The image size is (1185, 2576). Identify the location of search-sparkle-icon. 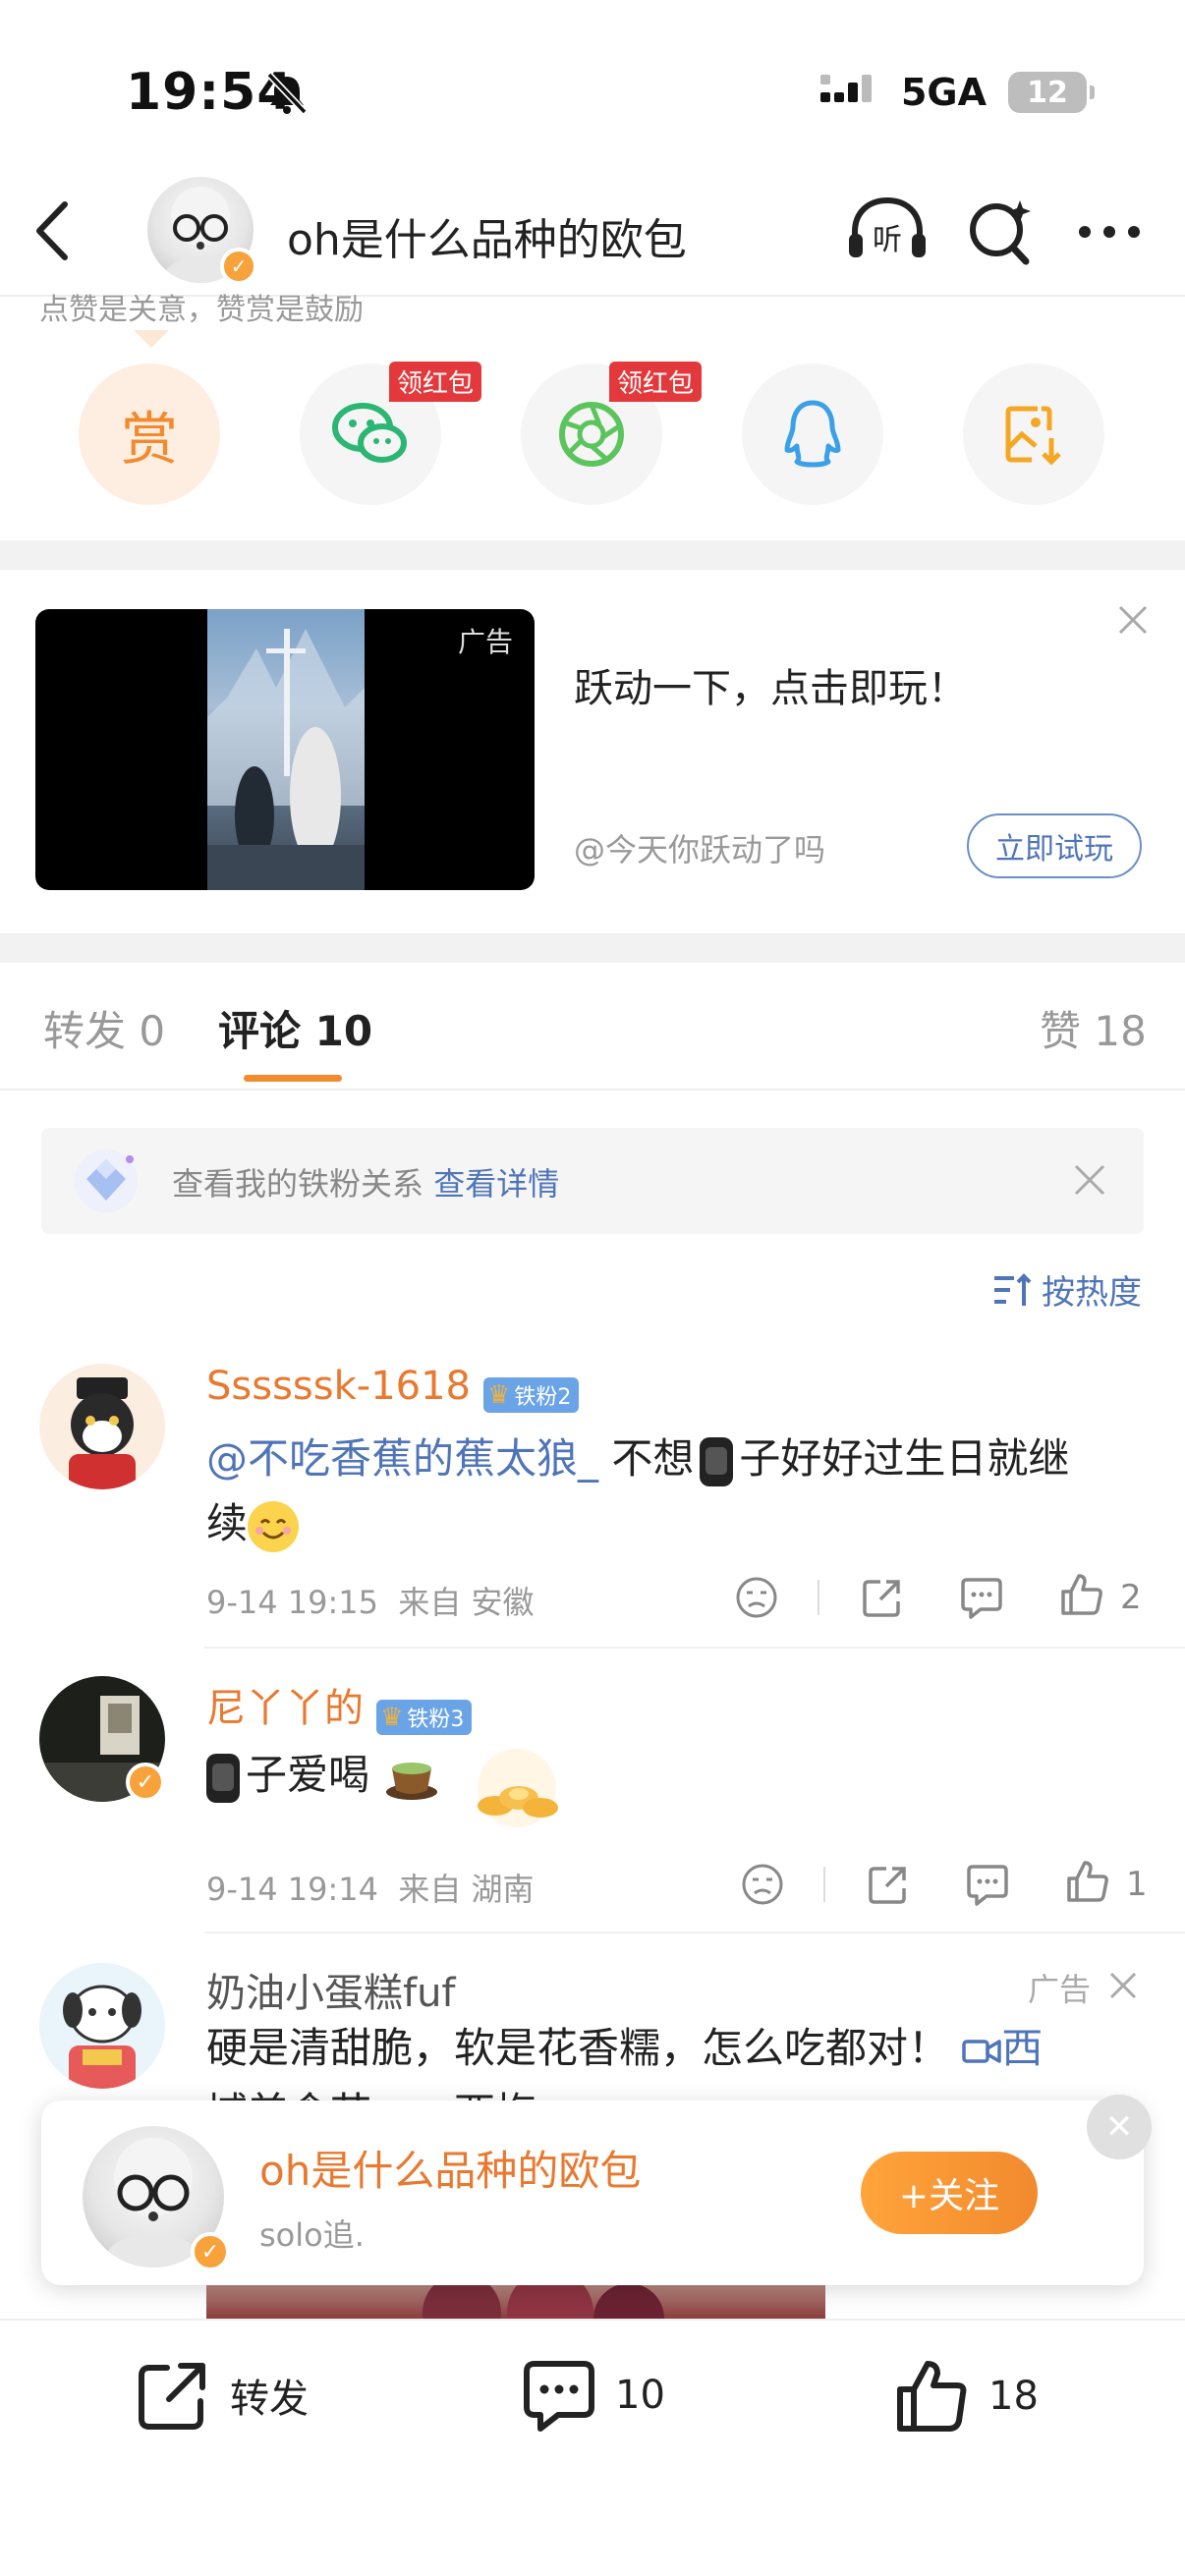
(1001, 231).